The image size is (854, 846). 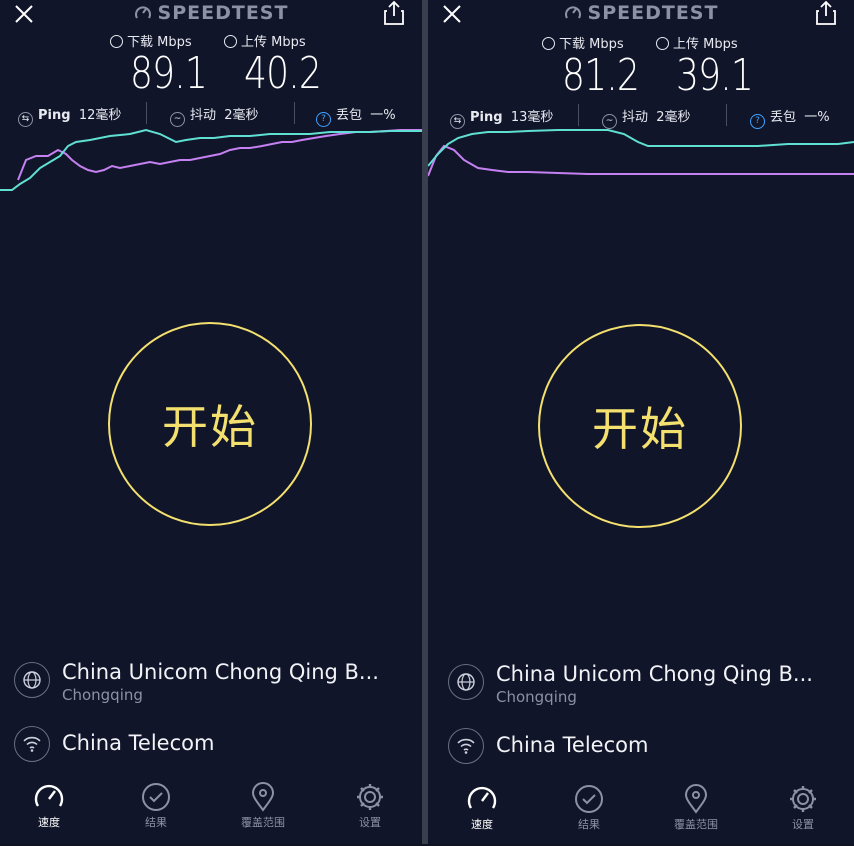 I want to click on upload-graph-line, so click(x=641, y=160).